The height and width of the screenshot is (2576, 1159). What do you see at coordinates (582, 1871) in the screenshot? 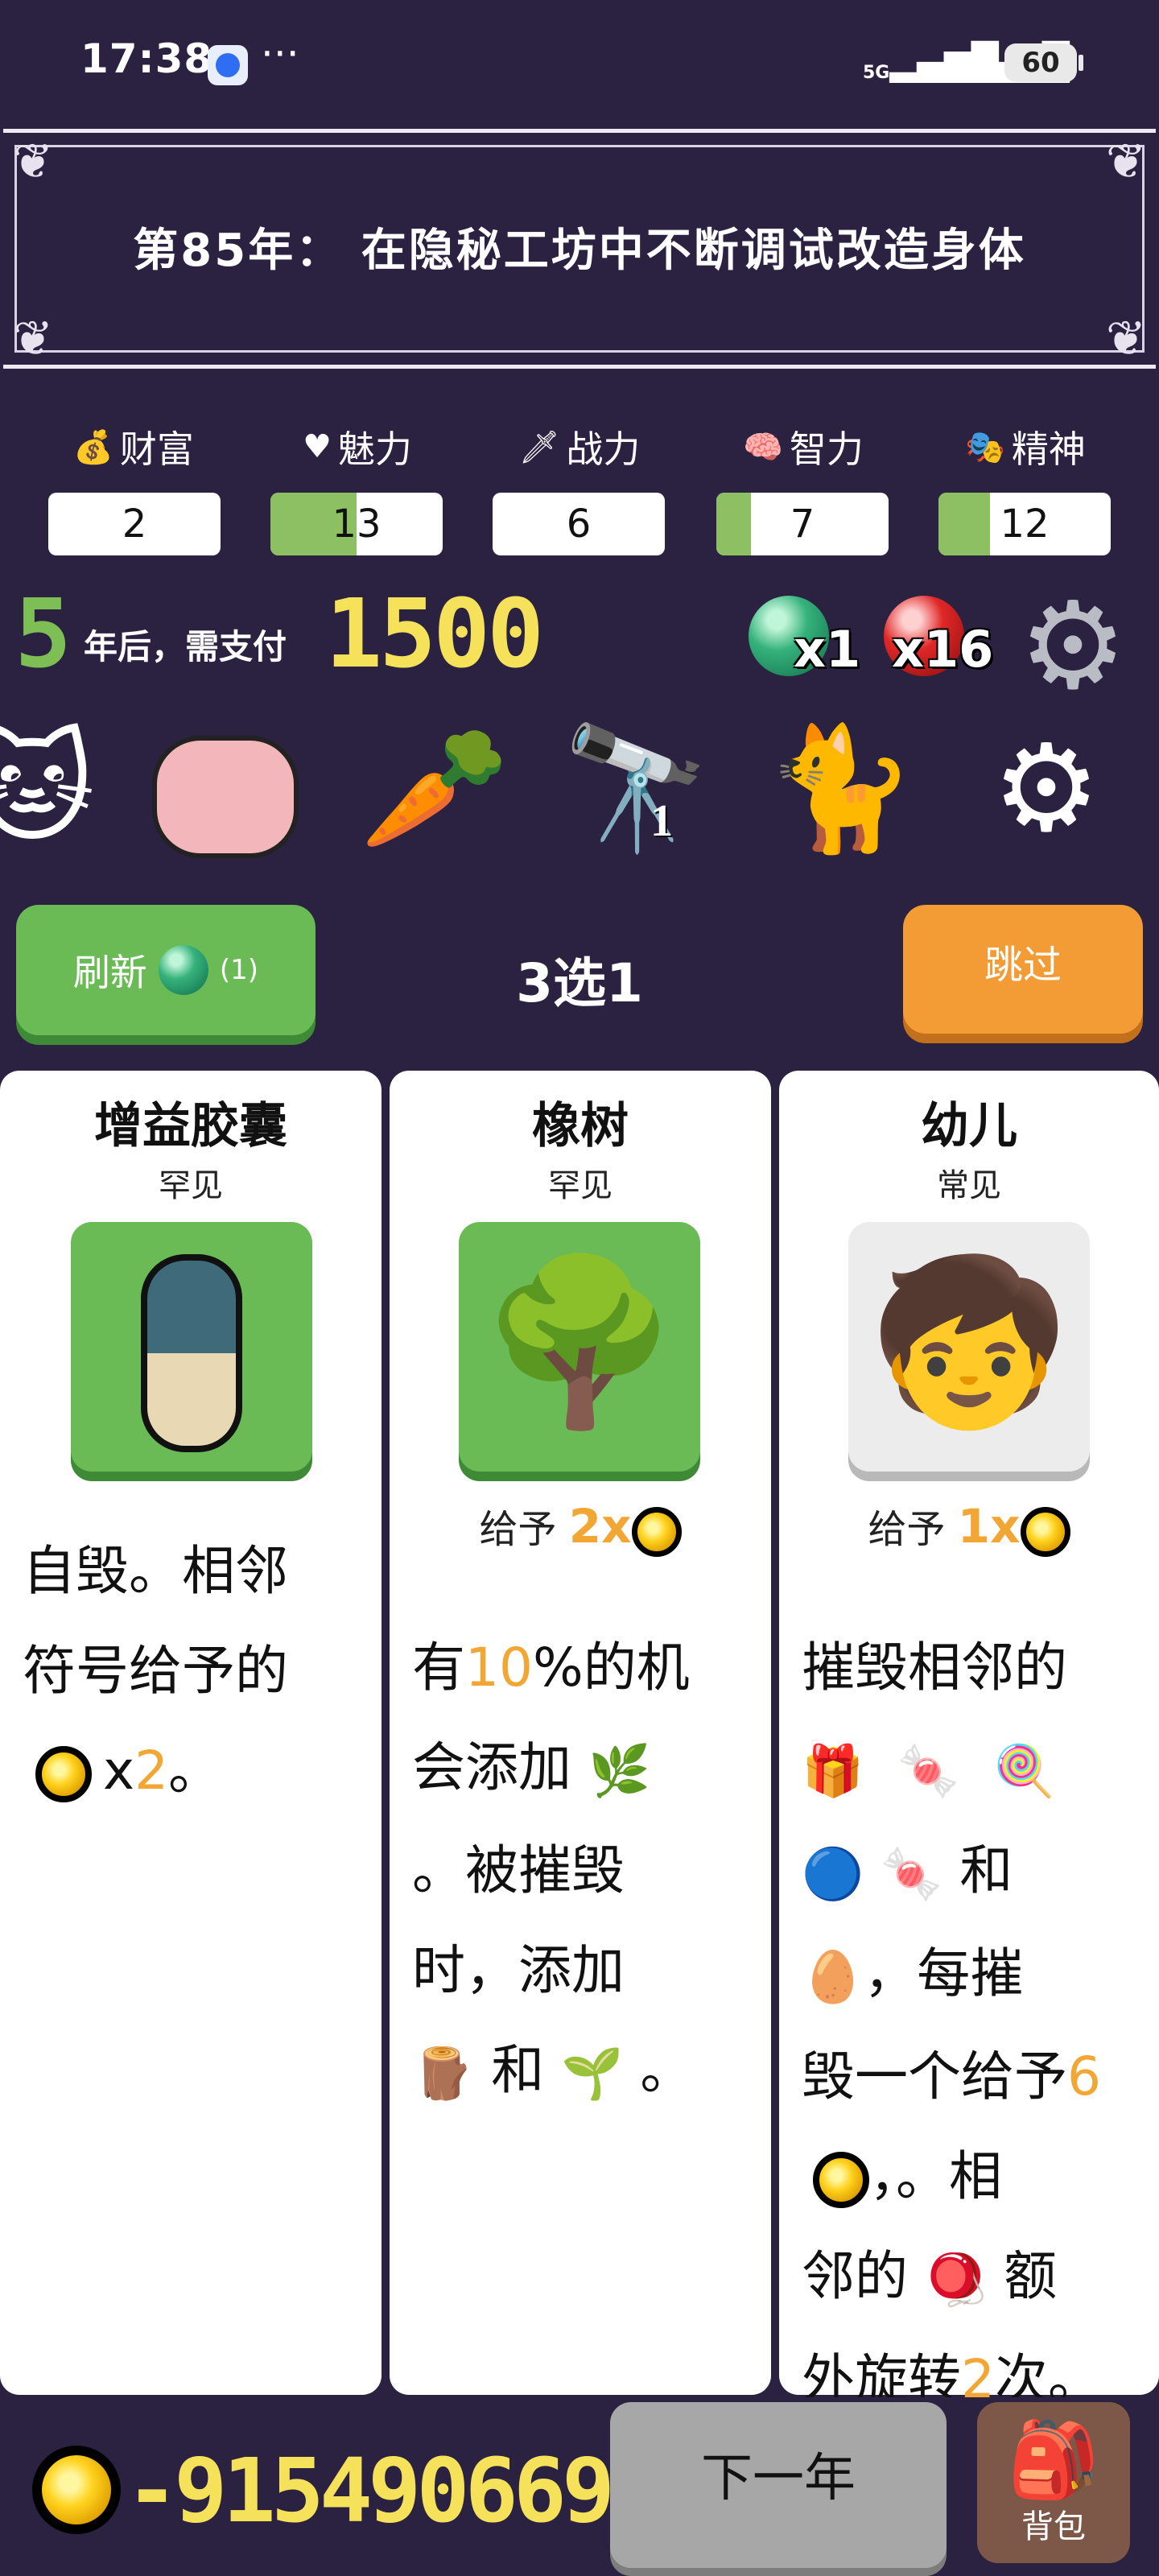
I see `card-description: 有10%的机 会添加 🌿 。被摧毁 时，添加 🪵 和 🌱 。` at bounding box center [582, 1871].